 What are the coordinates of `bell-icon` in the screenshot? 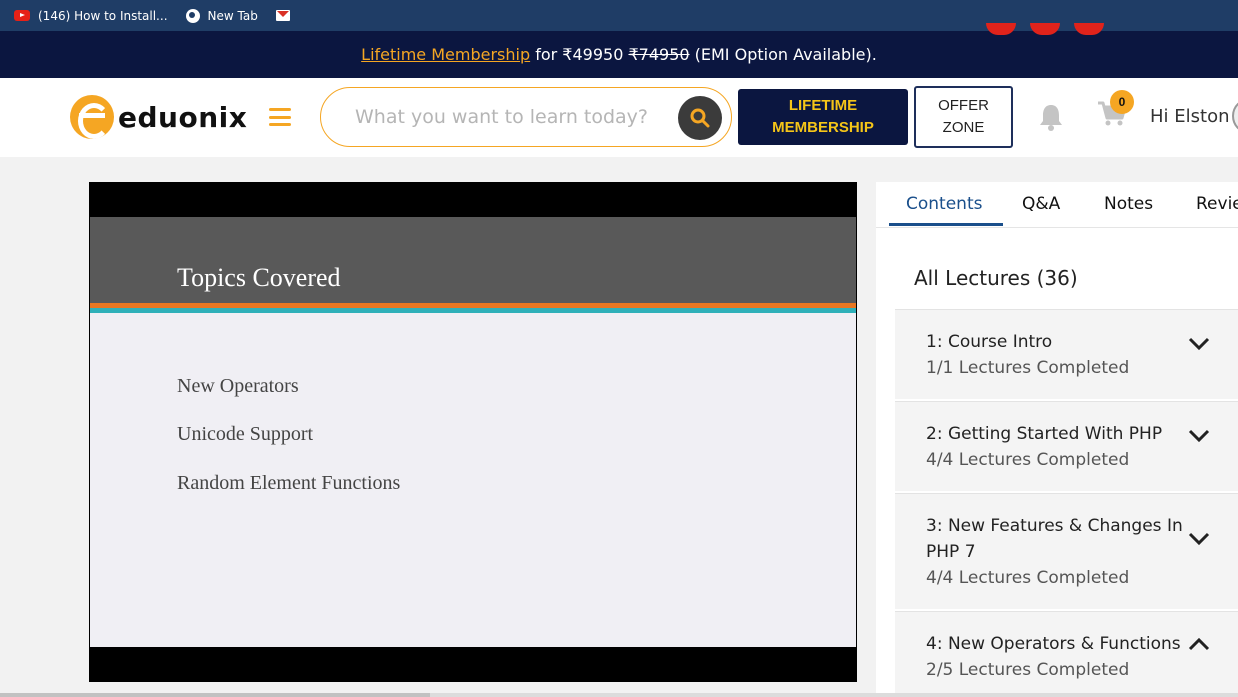 It's located at (1051, 119).